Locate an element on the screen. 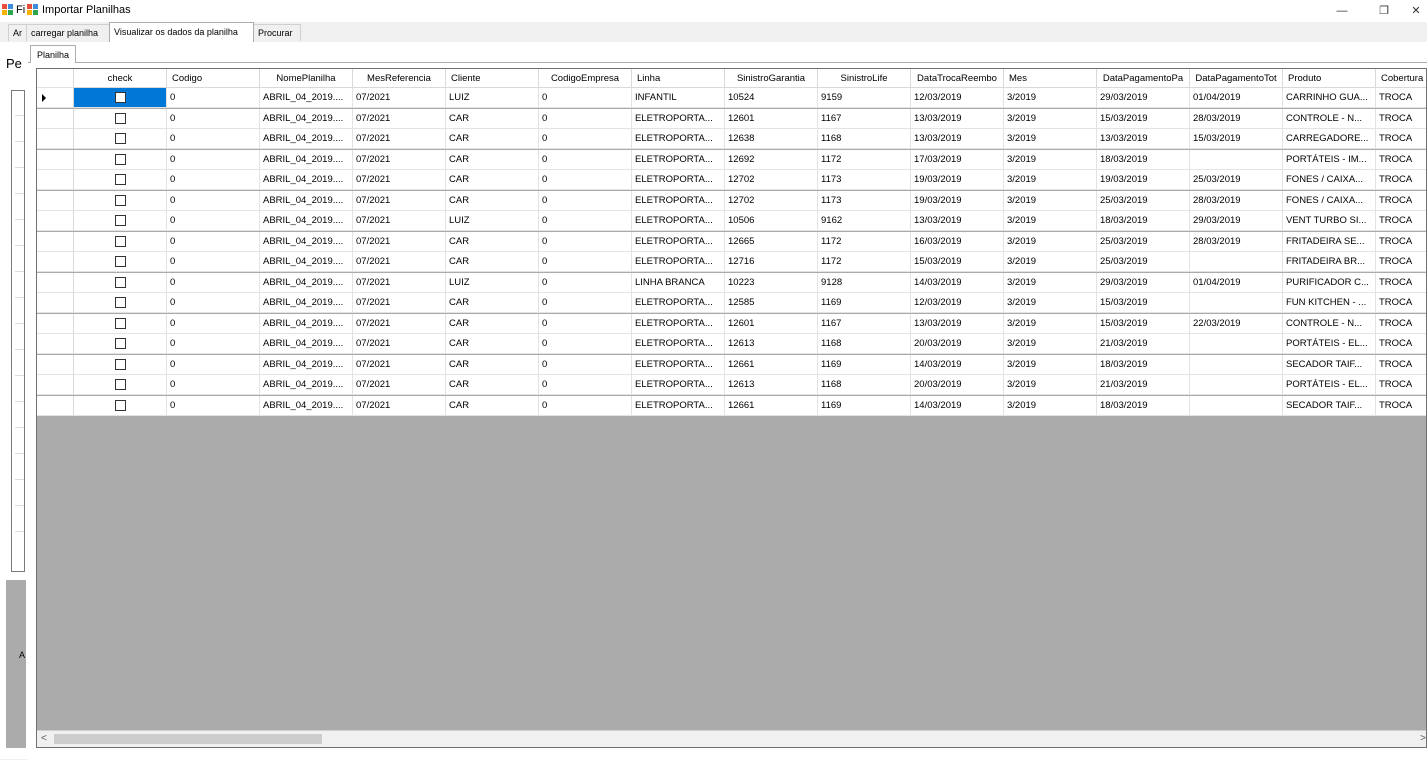 The width and height of the screenshot is (1427, 760). header-col-mes-referencia: MesReferencia is located at coordinates (399, 78).